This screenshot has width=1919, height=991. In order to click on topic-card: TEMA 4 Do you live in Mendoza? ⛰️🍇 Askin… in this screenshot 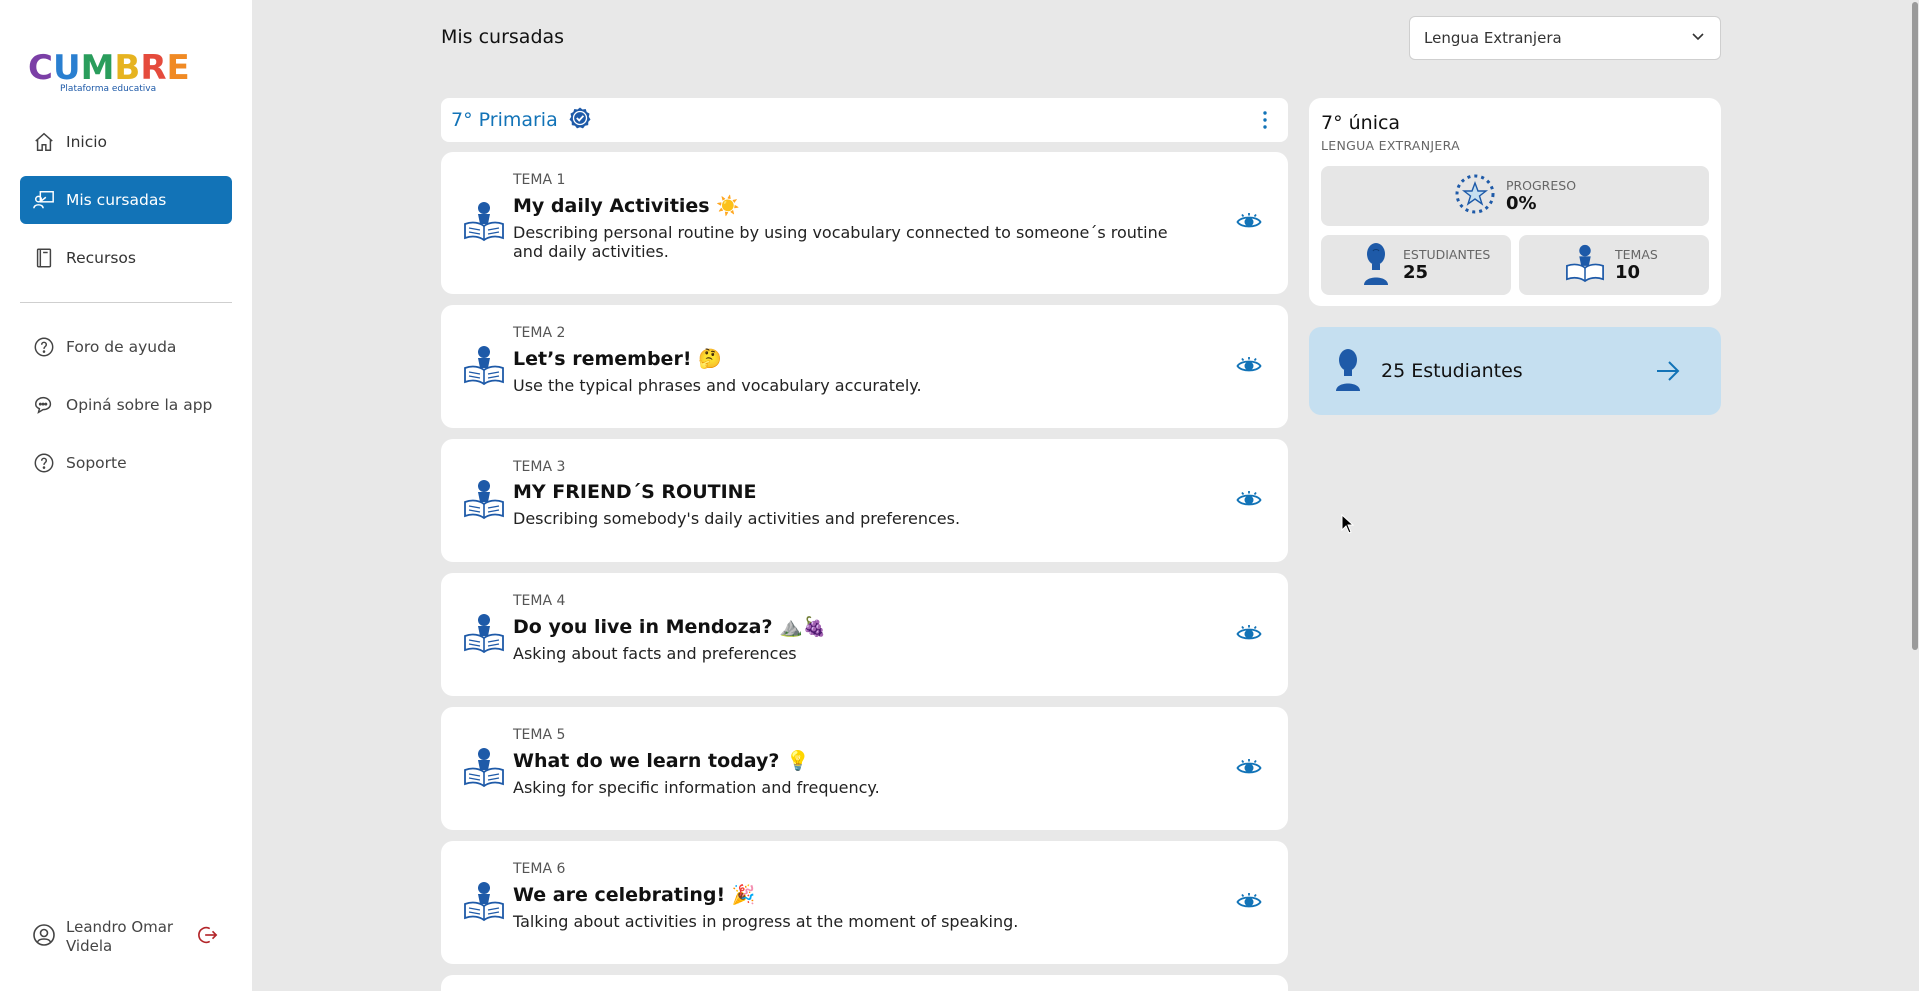, I will do `click(864, 634)`.